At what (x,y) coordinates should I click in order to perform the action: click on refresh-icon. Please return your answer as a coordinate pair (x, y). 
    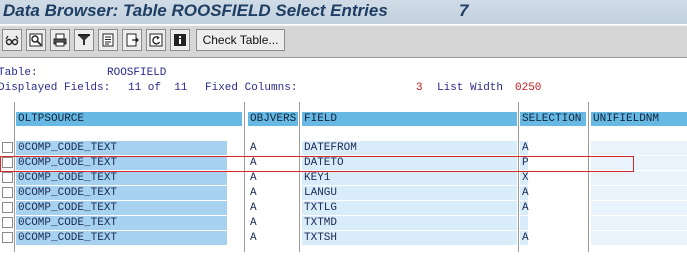
    Looking at the image, I should click on (156, 40).